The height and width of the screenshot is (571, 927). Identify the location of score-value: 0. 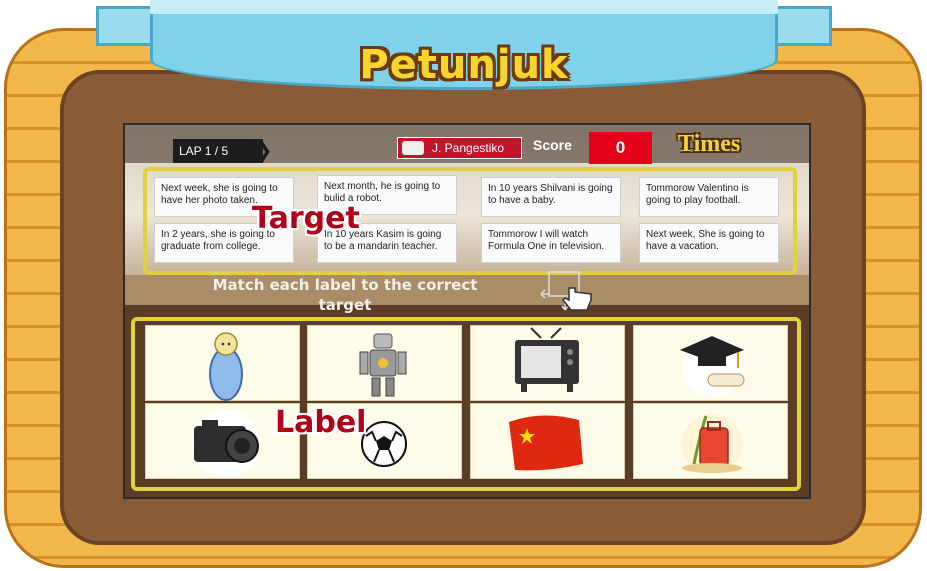
(620, 148).